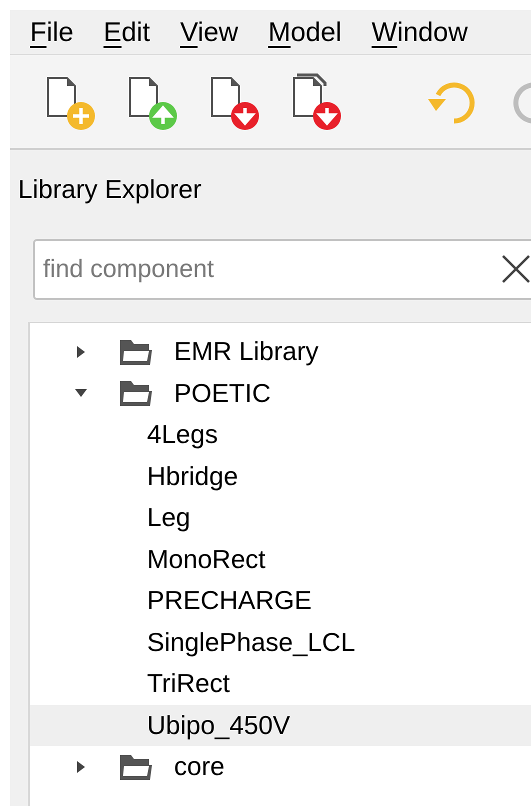 The width and height of the screenshot is (531, 806). What do you see at coordinates (182, 435) in the screenshot?
I see `component-label: 4Legs` at bounding box center [182, 435].